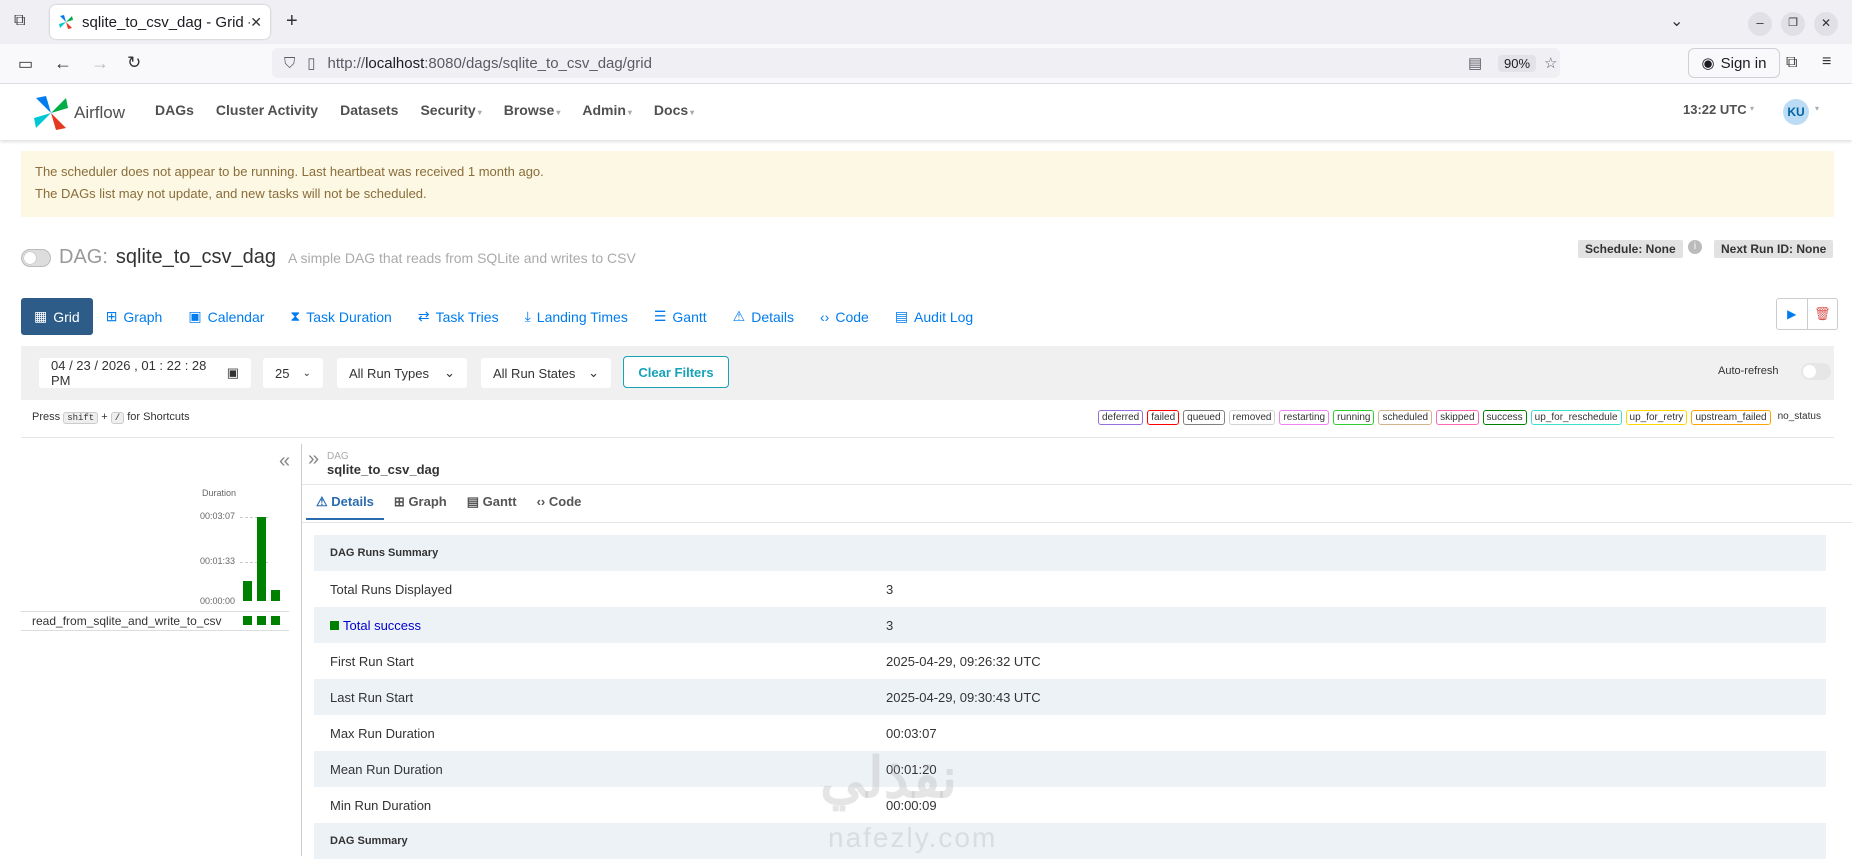  I want to click on info-icon: i, so click(1695, 247).